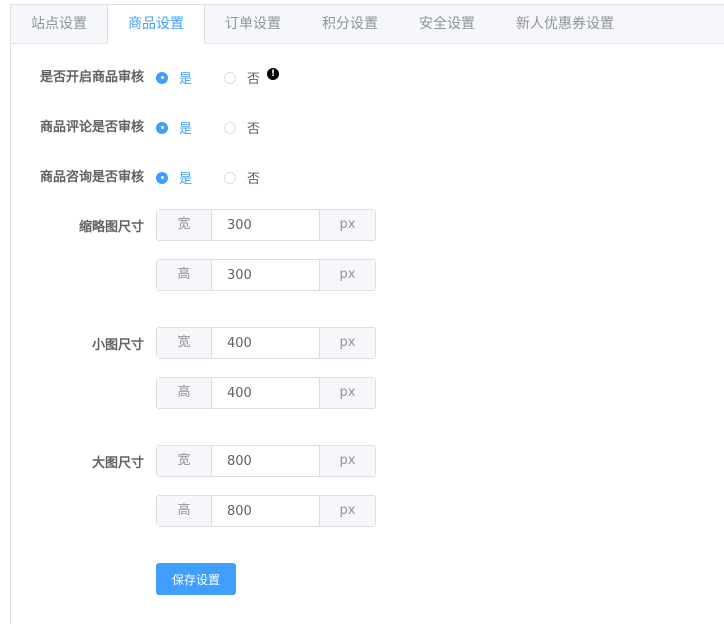 The image size is (724, 624). I want to click on exclamation-circle-icon: !, so click(273, 74).